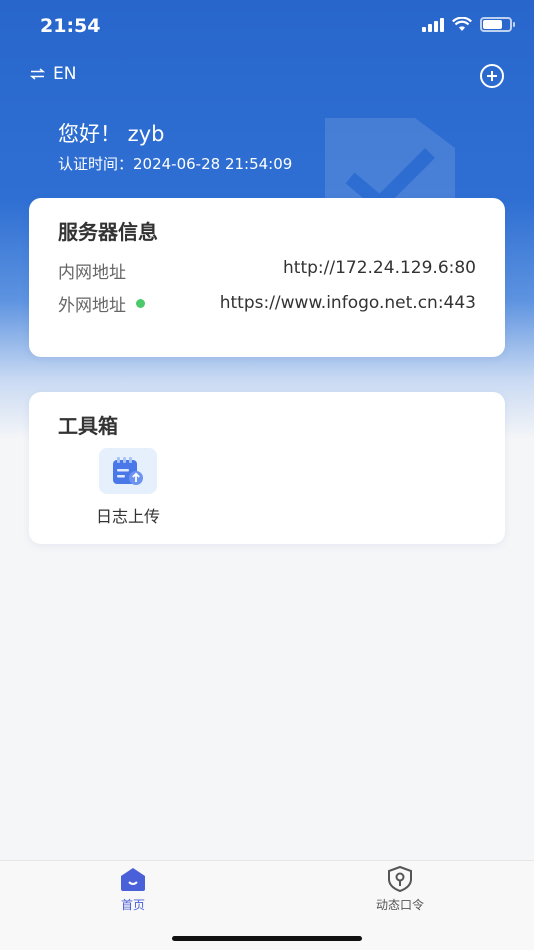 The width and height of the screenshot is (534, 950). I want to click on external-address-value: https://www.infogo.net.cn:443, so click(347, 303).